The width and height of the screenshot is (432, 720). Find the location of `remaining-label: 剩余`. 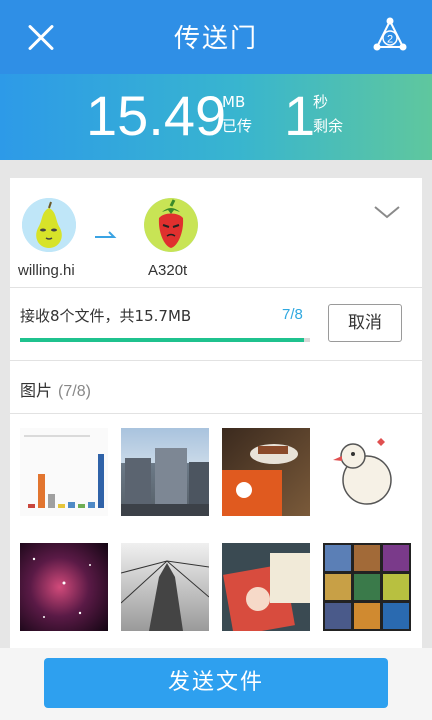

remaining-label: 剩余 is located at coordinates (328, 126).